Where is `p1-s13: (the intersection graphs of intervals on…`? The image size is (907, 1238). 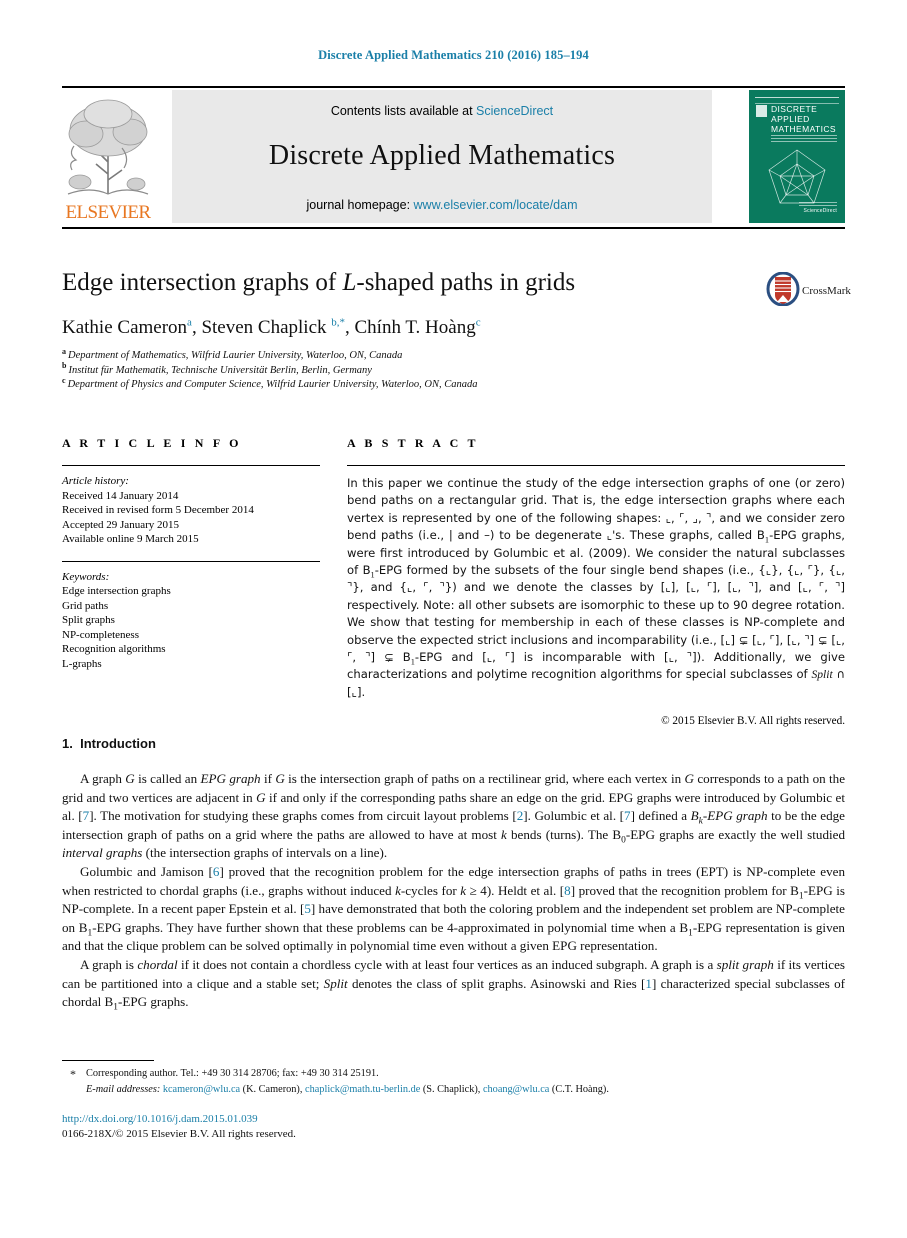
p1-s13: (the intersection graphs of intervals on… is located at coordinates (265, 853).